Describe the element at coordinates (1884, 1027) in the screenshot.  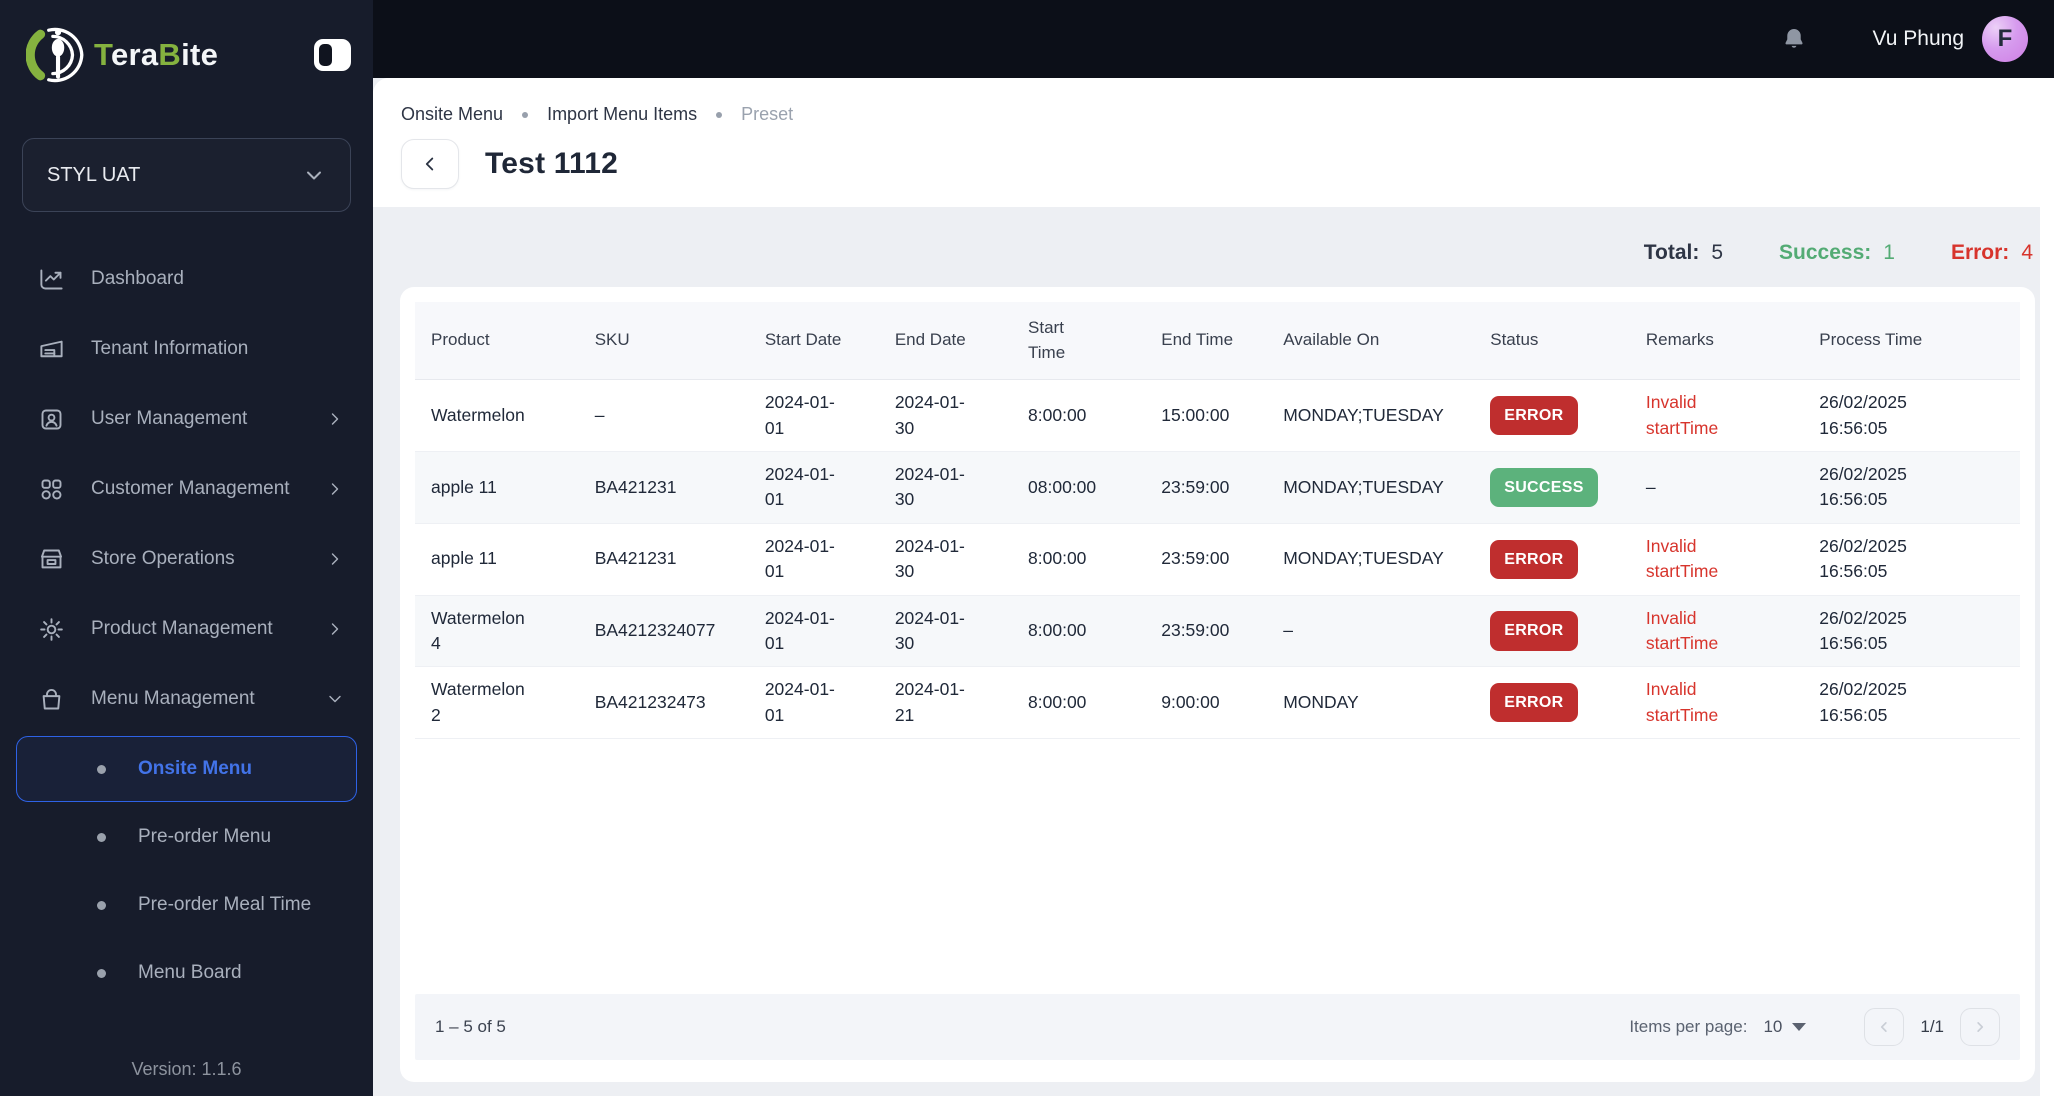
I see `previous-page-button` at that location.